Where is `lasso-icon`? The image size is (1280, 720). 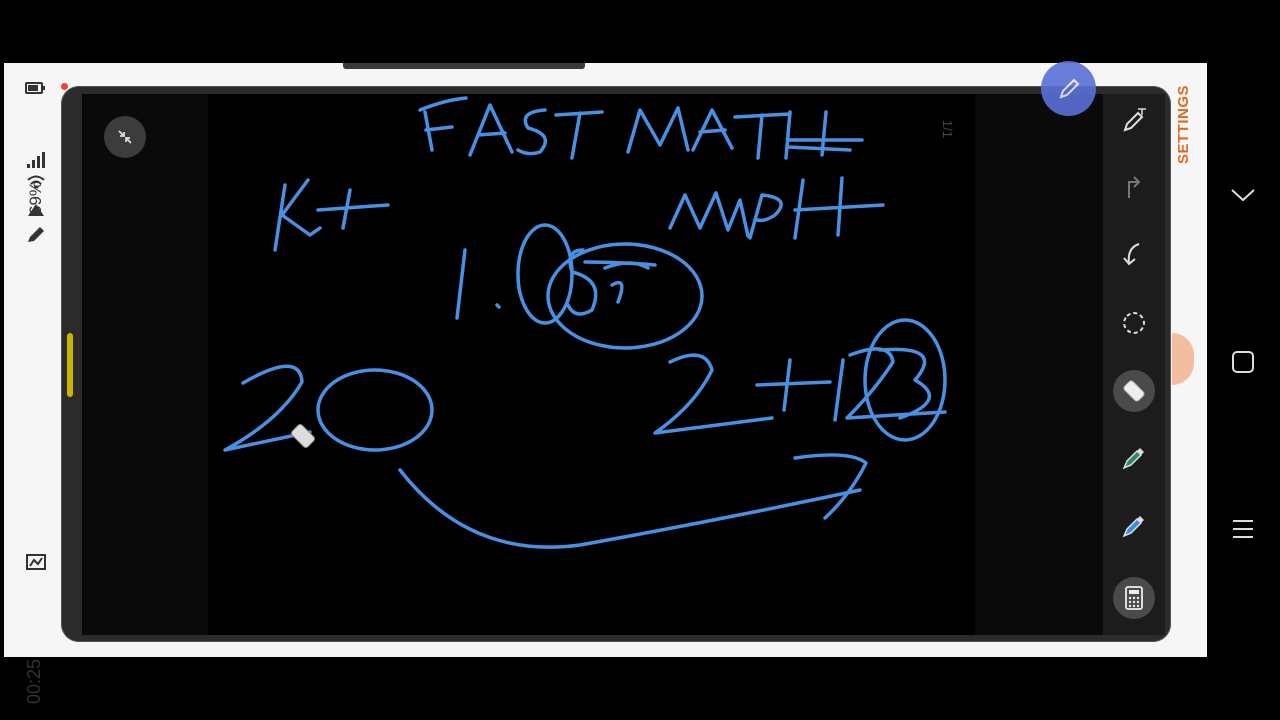
lasso-icon is located at coordinates (1134, 323).